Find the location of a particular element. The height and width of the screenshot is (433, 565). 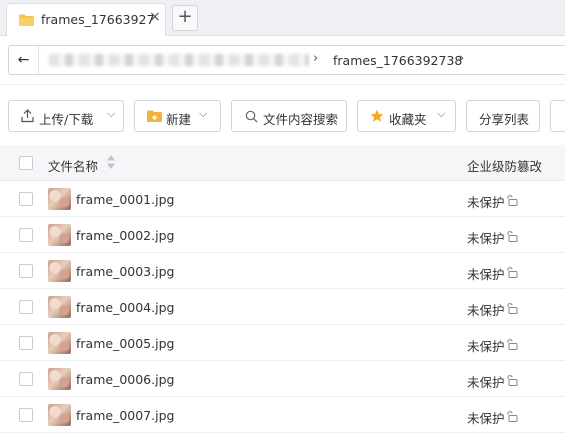

address-bar: ← › frames_1766392738 › is located at coordinates (286, 60).